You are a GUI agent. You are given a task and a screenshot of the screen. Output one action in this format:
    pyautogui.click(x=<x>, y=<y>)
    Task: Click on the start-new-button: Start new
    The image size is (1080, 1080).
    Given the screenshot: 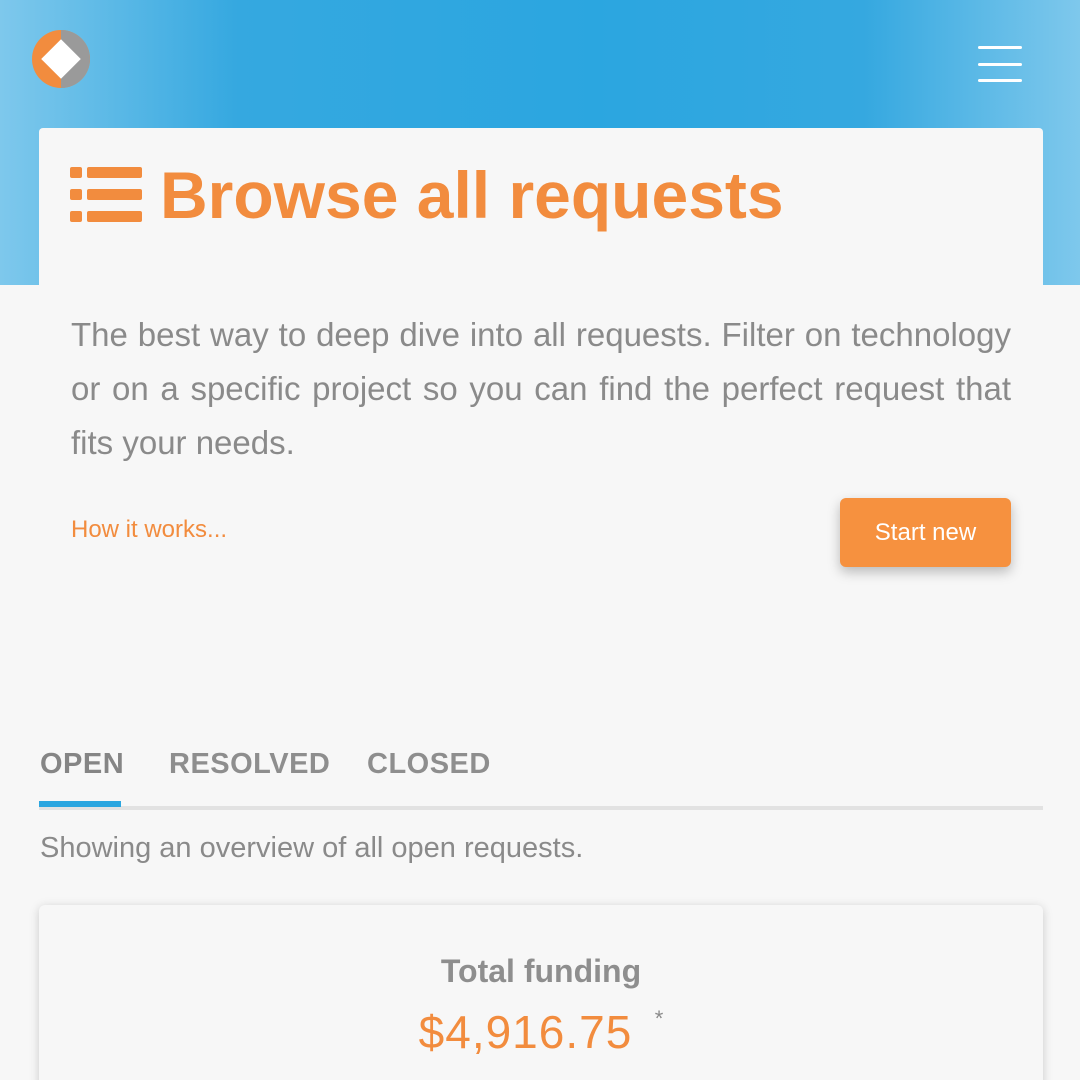 What is the action you would take?
    pyautogui.click(x=925, y=532)
    